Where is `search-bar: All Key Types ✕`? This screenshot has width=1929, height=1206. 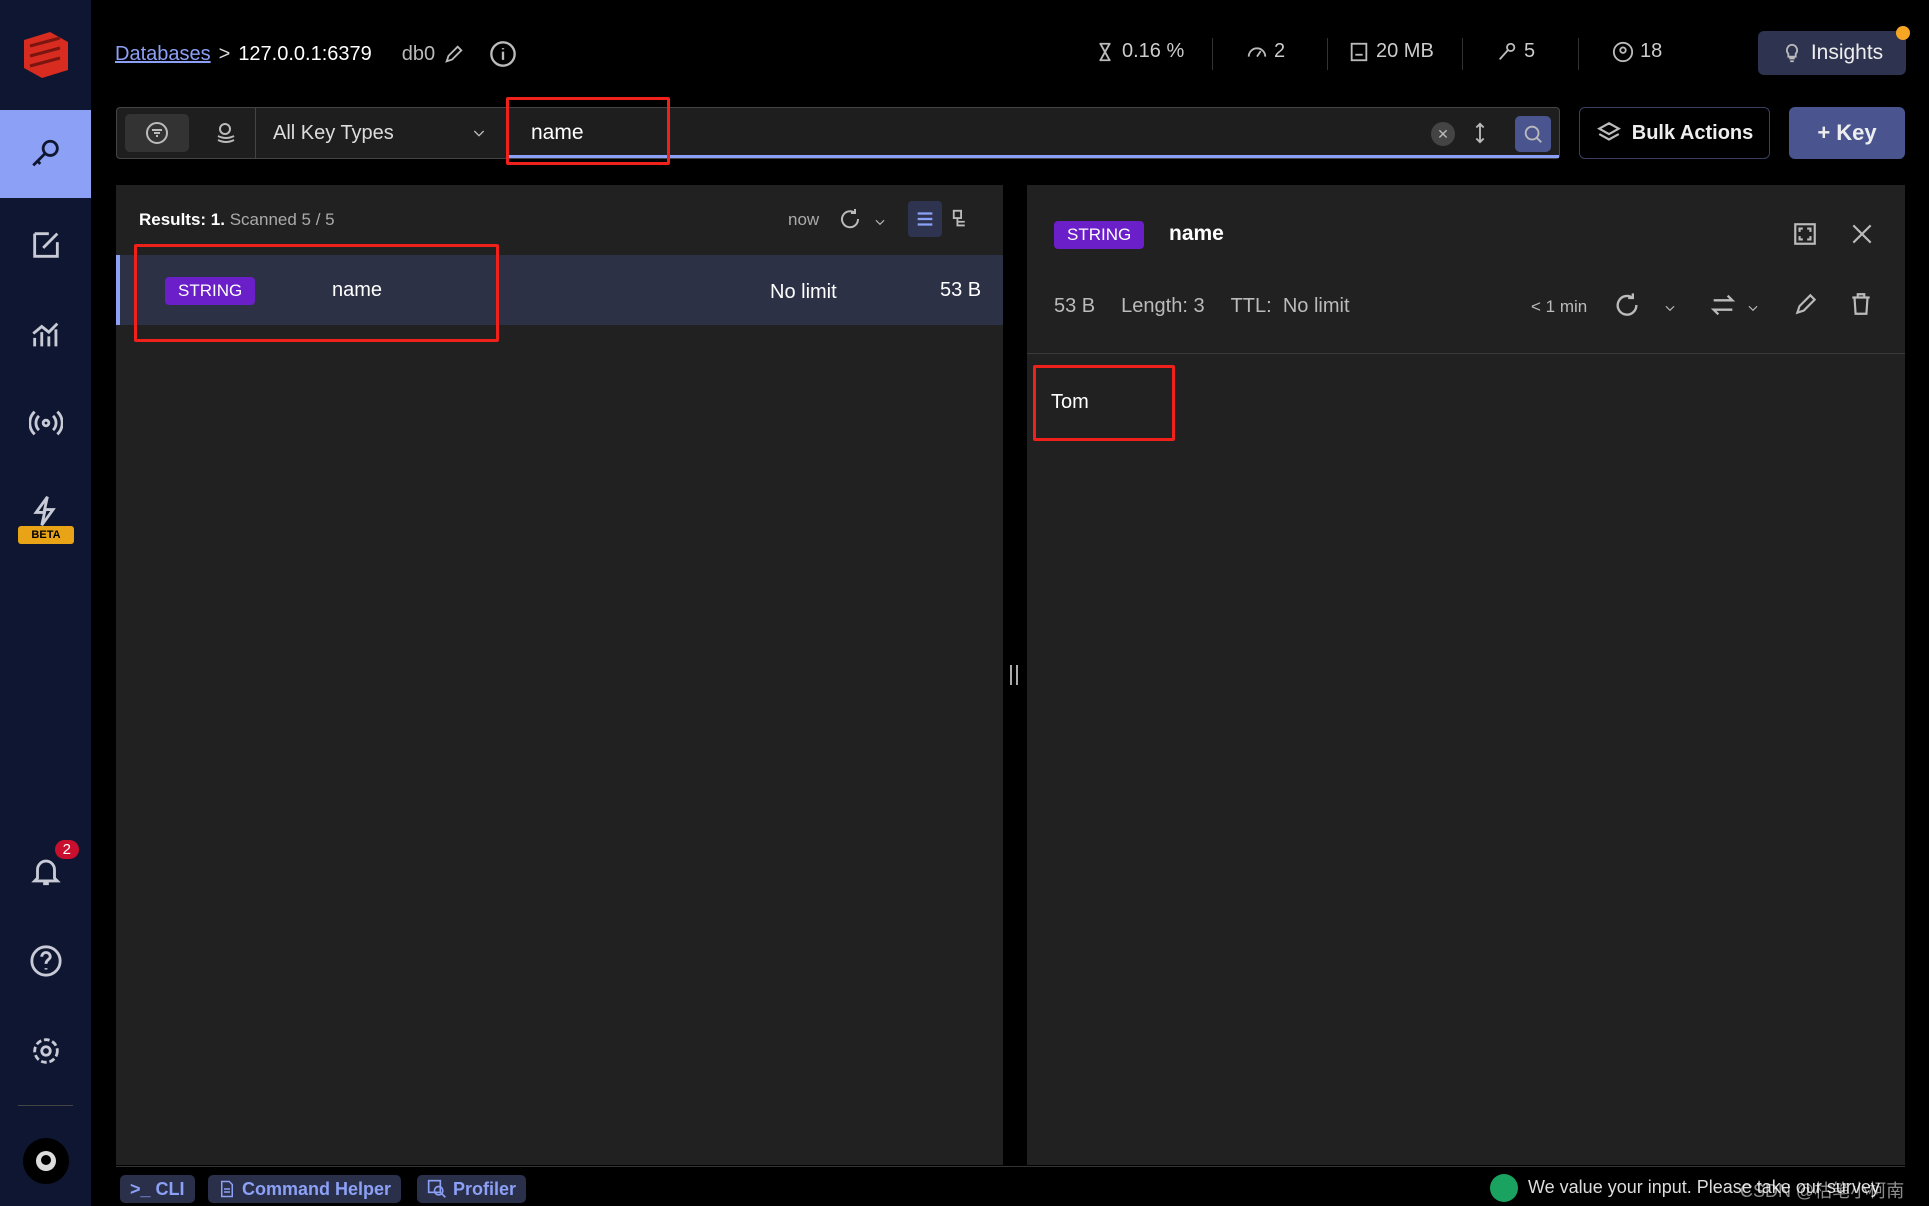 search-bar: All Key Types ✕ is located at coordinates (838, 133).